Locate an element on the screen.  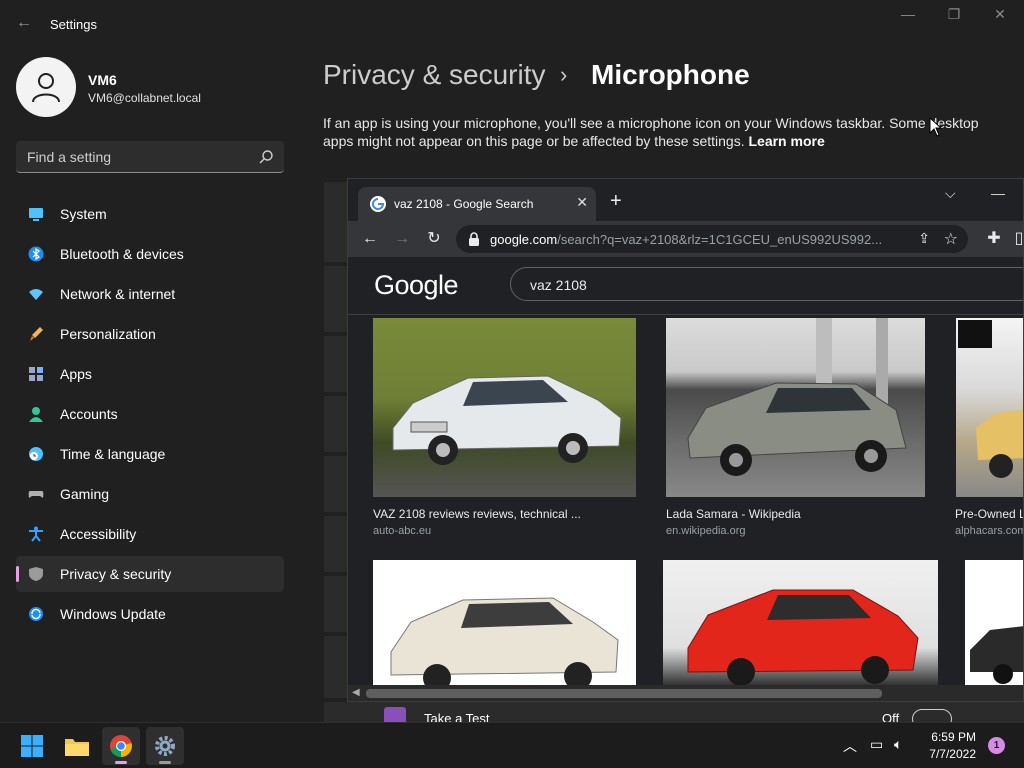
sidebar-item-gaming: Gaming is located at coordinates (150, 494).